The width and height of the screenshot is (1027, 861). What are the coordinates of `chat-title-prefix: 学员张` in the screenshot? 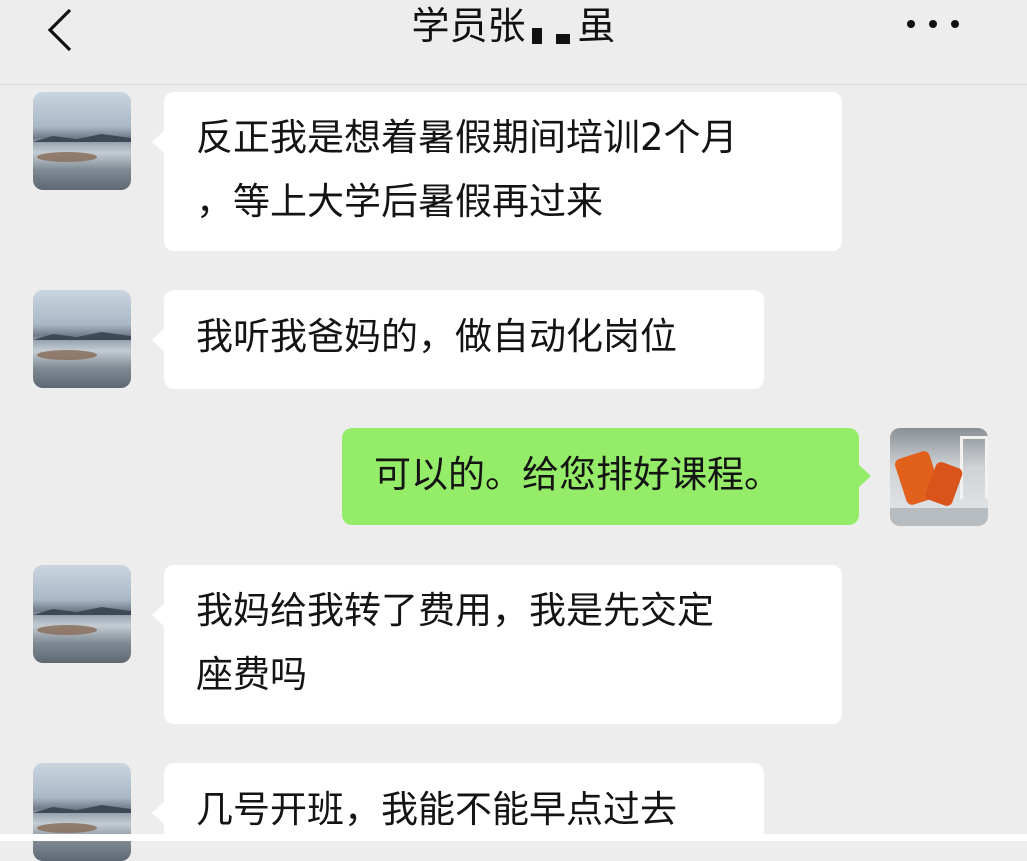 It's located at (468, 26).